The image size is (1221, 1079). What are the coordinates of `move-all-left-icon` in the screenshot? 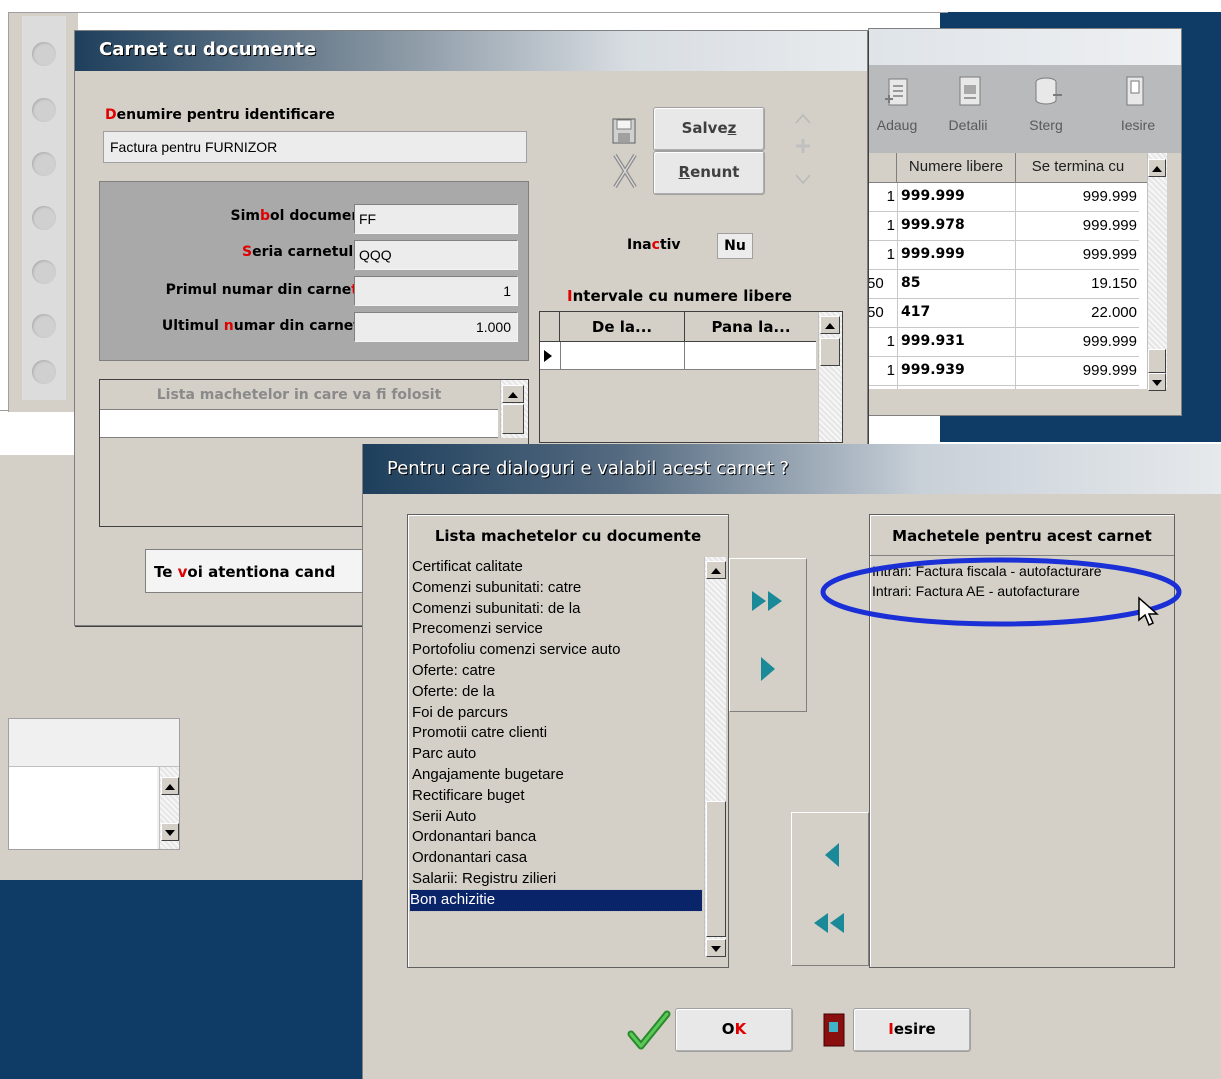 It's located at (830, 923).